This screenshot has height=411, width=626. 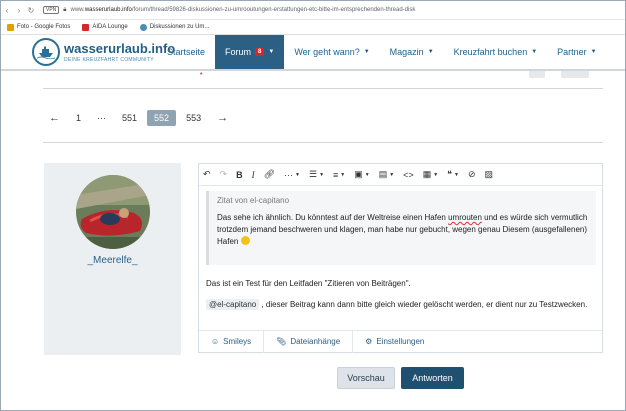 I want to click on prev-page-icon: ←, so click(x=54, y=118).